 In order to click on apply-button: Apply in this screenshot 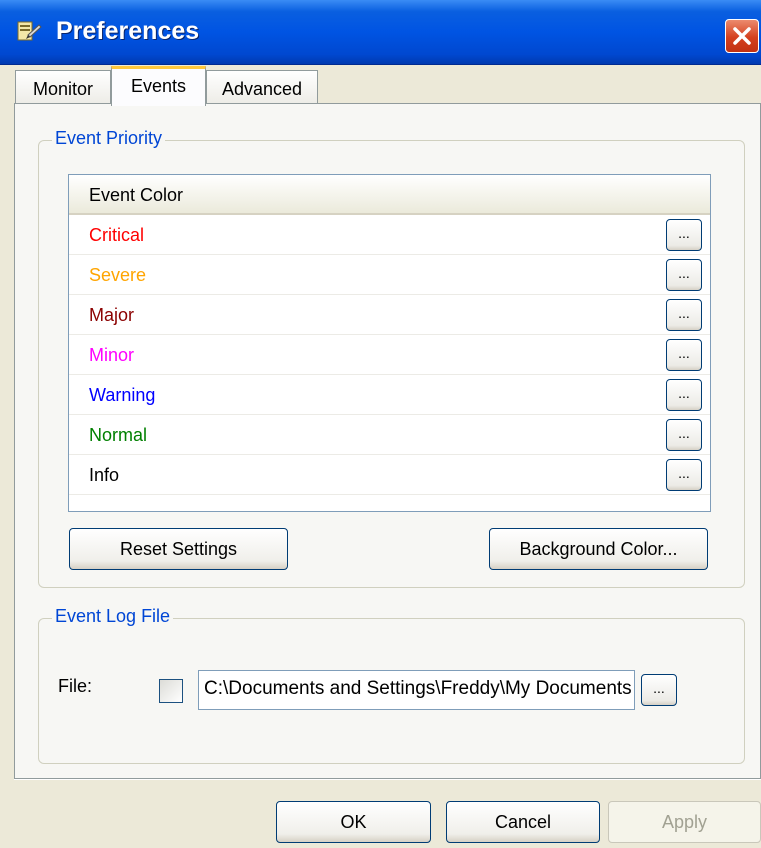, I will do `click(684, 822)`.